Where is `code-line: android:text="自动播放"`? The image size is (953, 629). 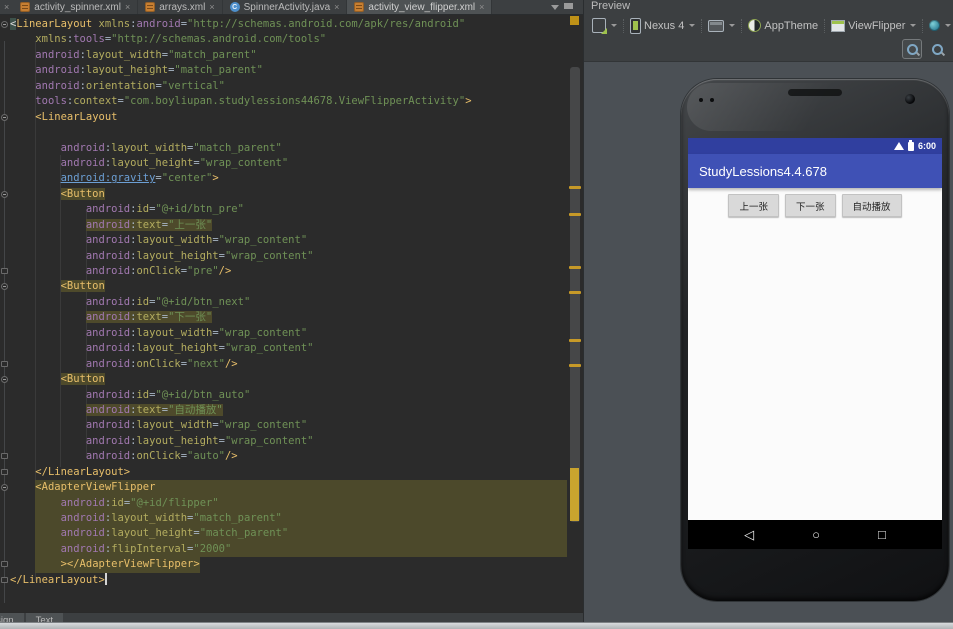 code-line: android:text="自动播放" is located at coordinates (288, 410).